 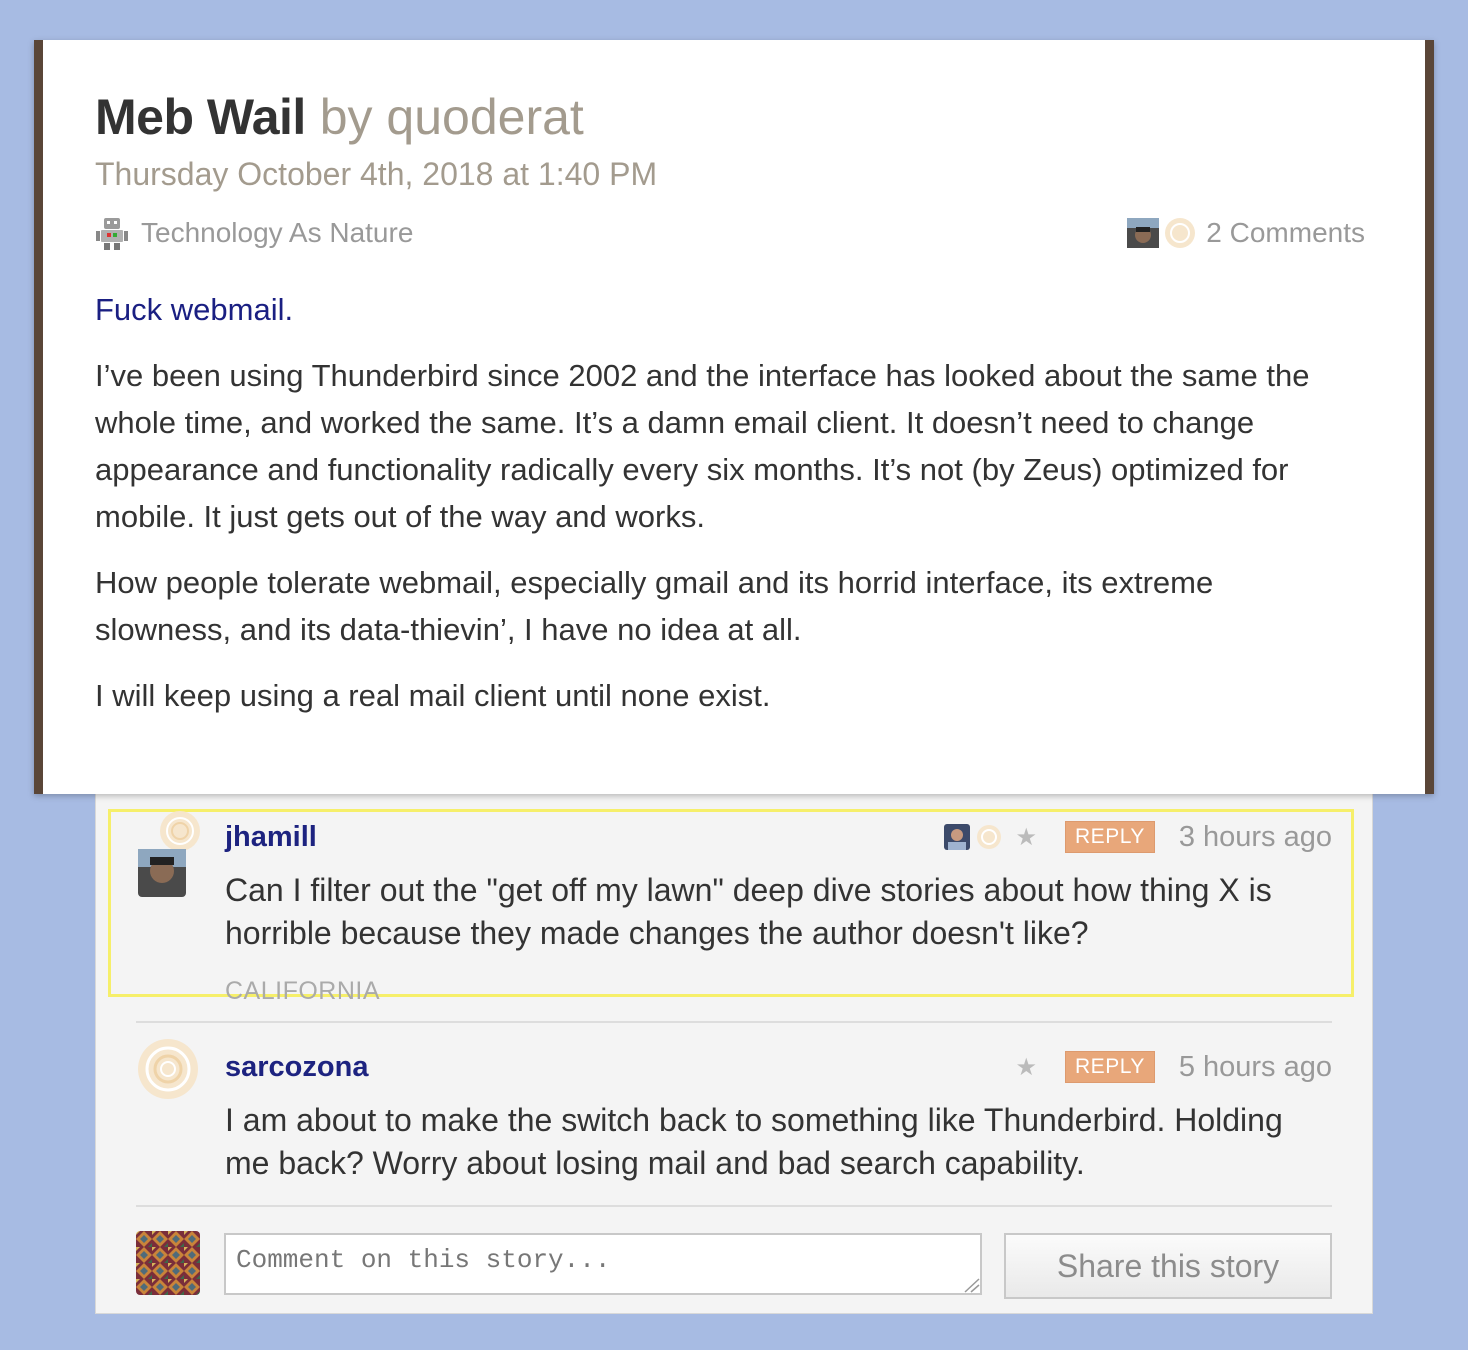 I want to click on comment-location: CALIFORNIA, so click(x=303, y=991).